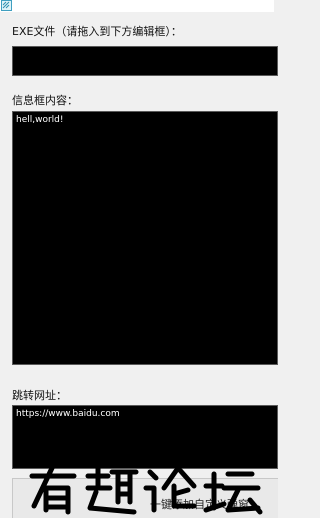 The height and width of the screenshot is (518, 320). I want to click on app-icon, so click(6, 5).